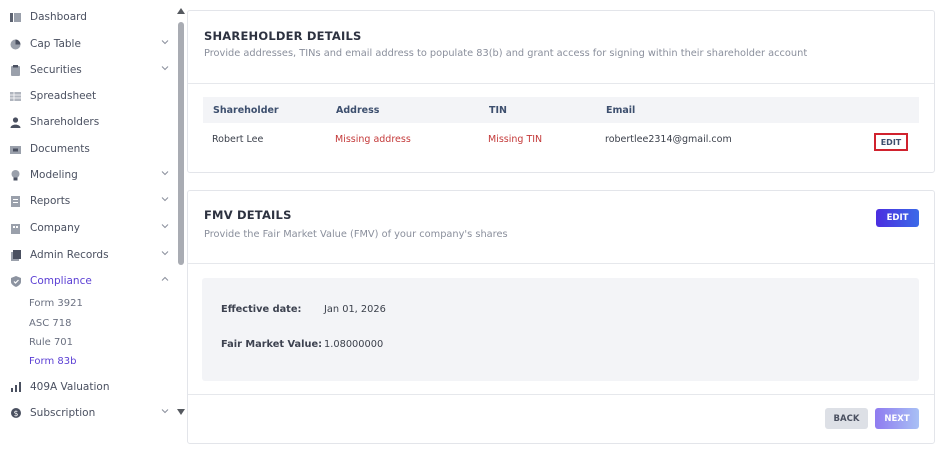 Image resolution: width=940 pixels, height=450 pixels. I want to click on dollar-icon: $, so click(15, 413).